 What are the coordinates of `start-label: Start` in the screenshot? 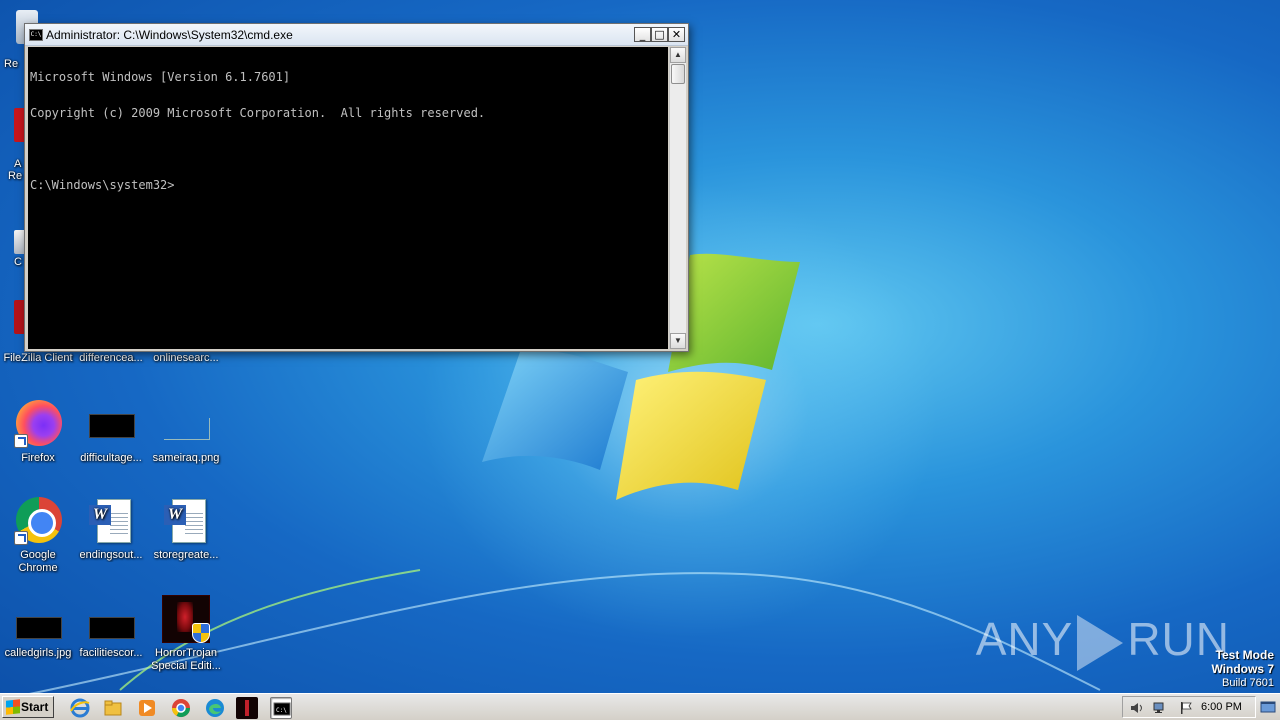 It's located at (35, 707).